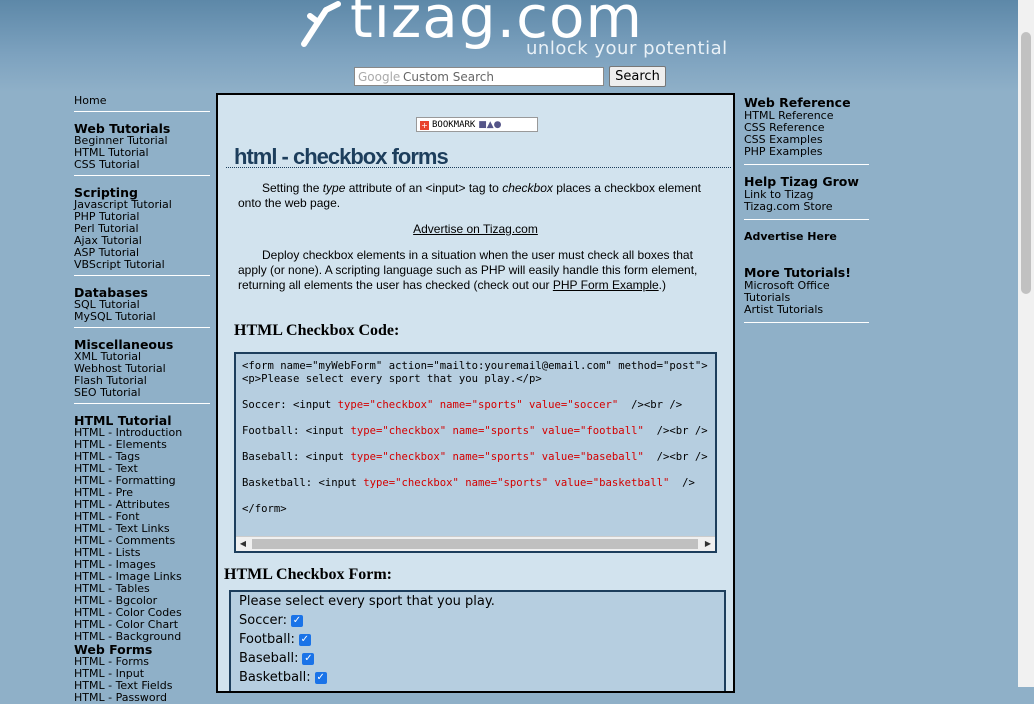  Describe the element at coordinates (797, 102) in the screenshot. I see `sidebar-heading: Web Reference` at that location.